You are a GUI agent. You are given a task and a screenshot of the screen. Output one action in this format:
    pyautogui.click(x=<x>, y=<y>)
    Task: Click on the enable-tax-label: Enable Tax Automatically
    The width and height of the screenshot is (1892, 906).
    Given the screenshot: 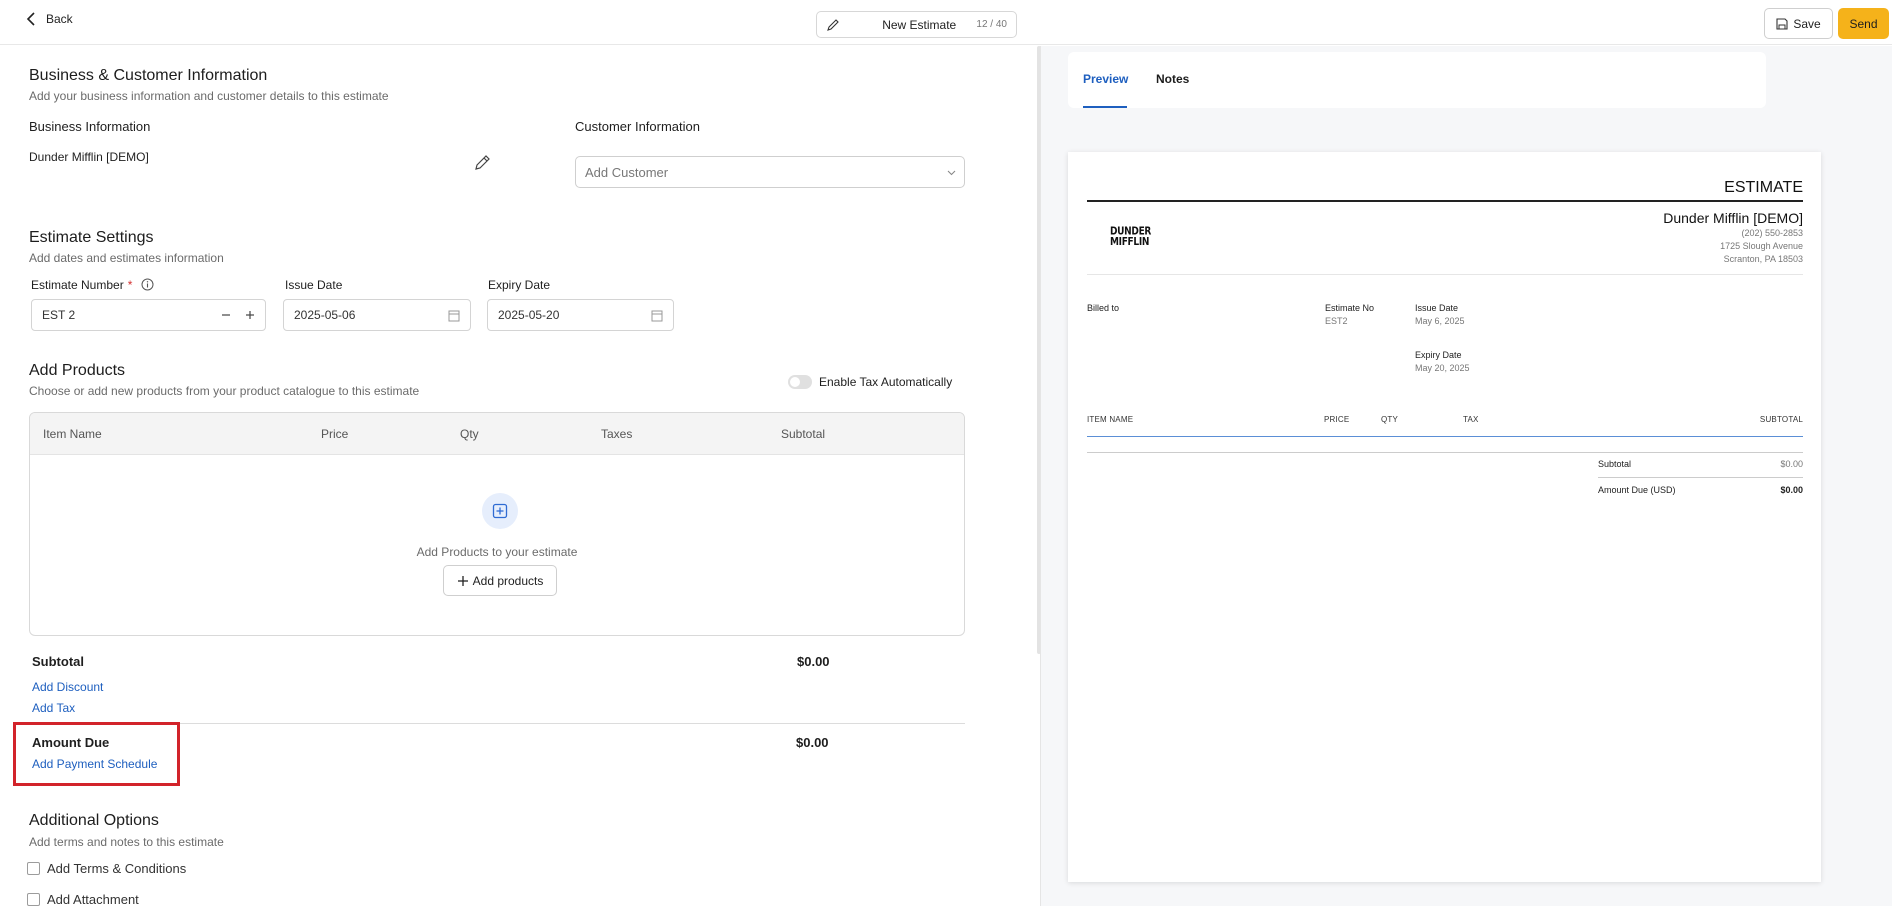 What is the action you would take?
    pyautogui.click(x=886, y=382)
    